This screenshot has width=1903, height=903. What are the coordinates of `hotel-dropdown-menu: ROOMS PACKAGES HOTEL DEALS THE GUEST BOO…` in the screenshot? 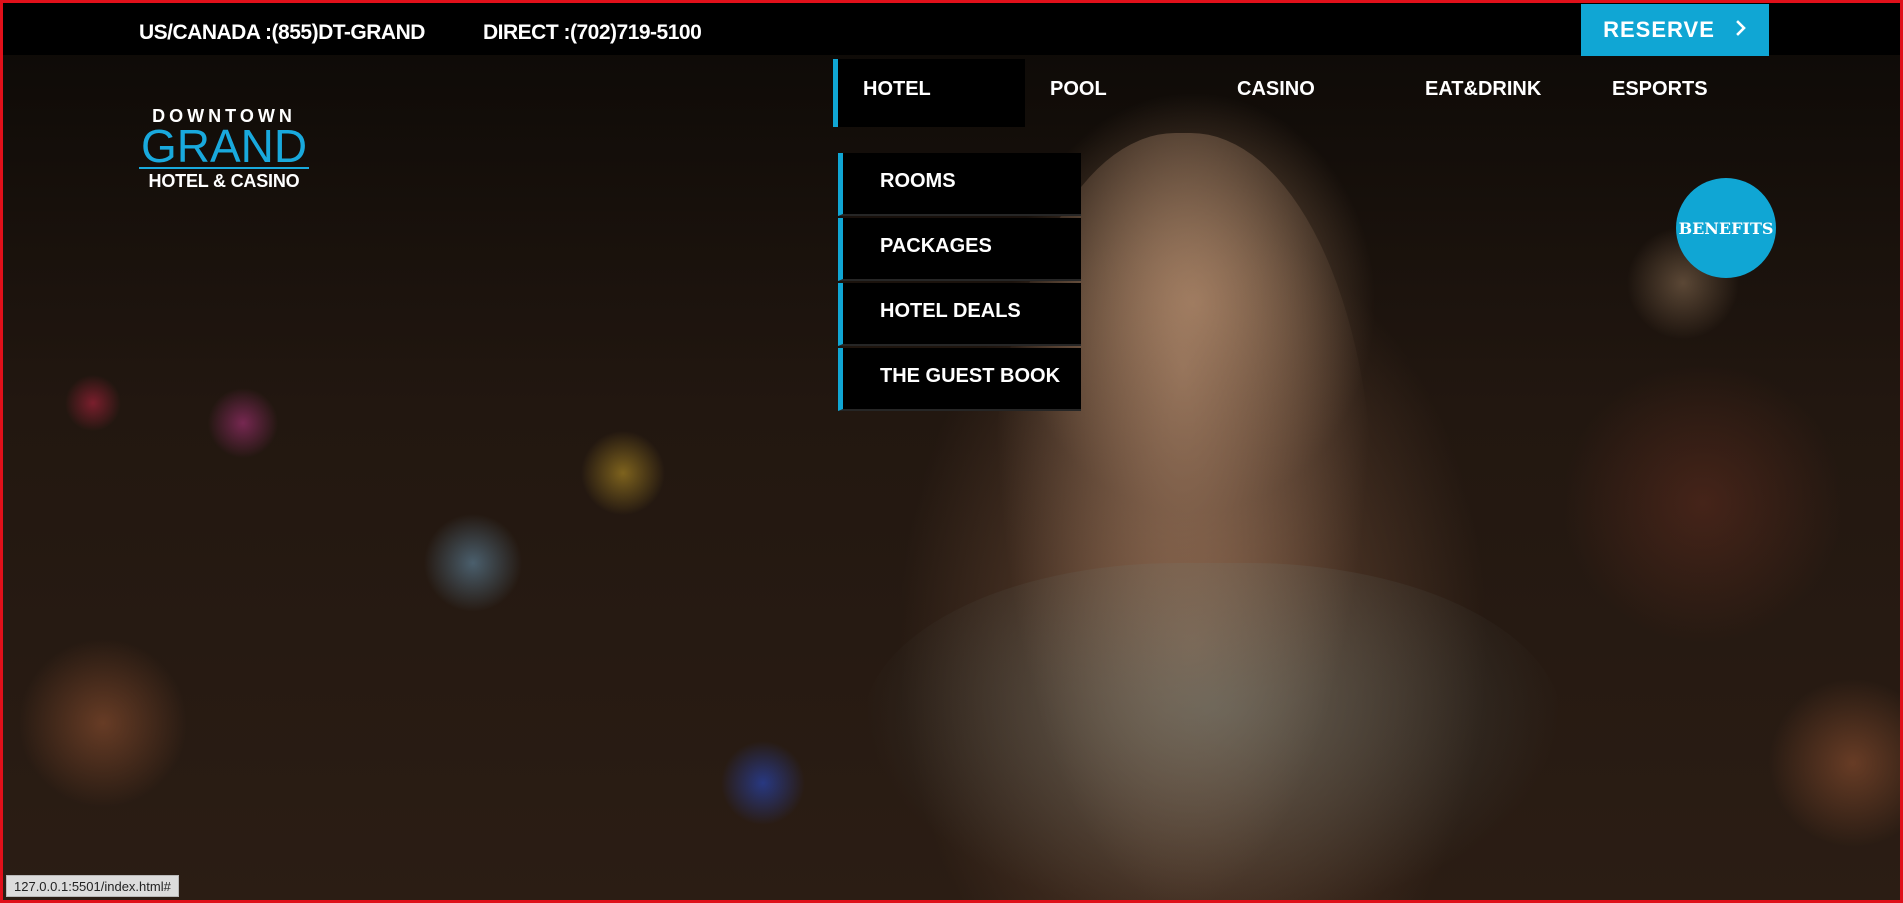 It's located at (959, 283).